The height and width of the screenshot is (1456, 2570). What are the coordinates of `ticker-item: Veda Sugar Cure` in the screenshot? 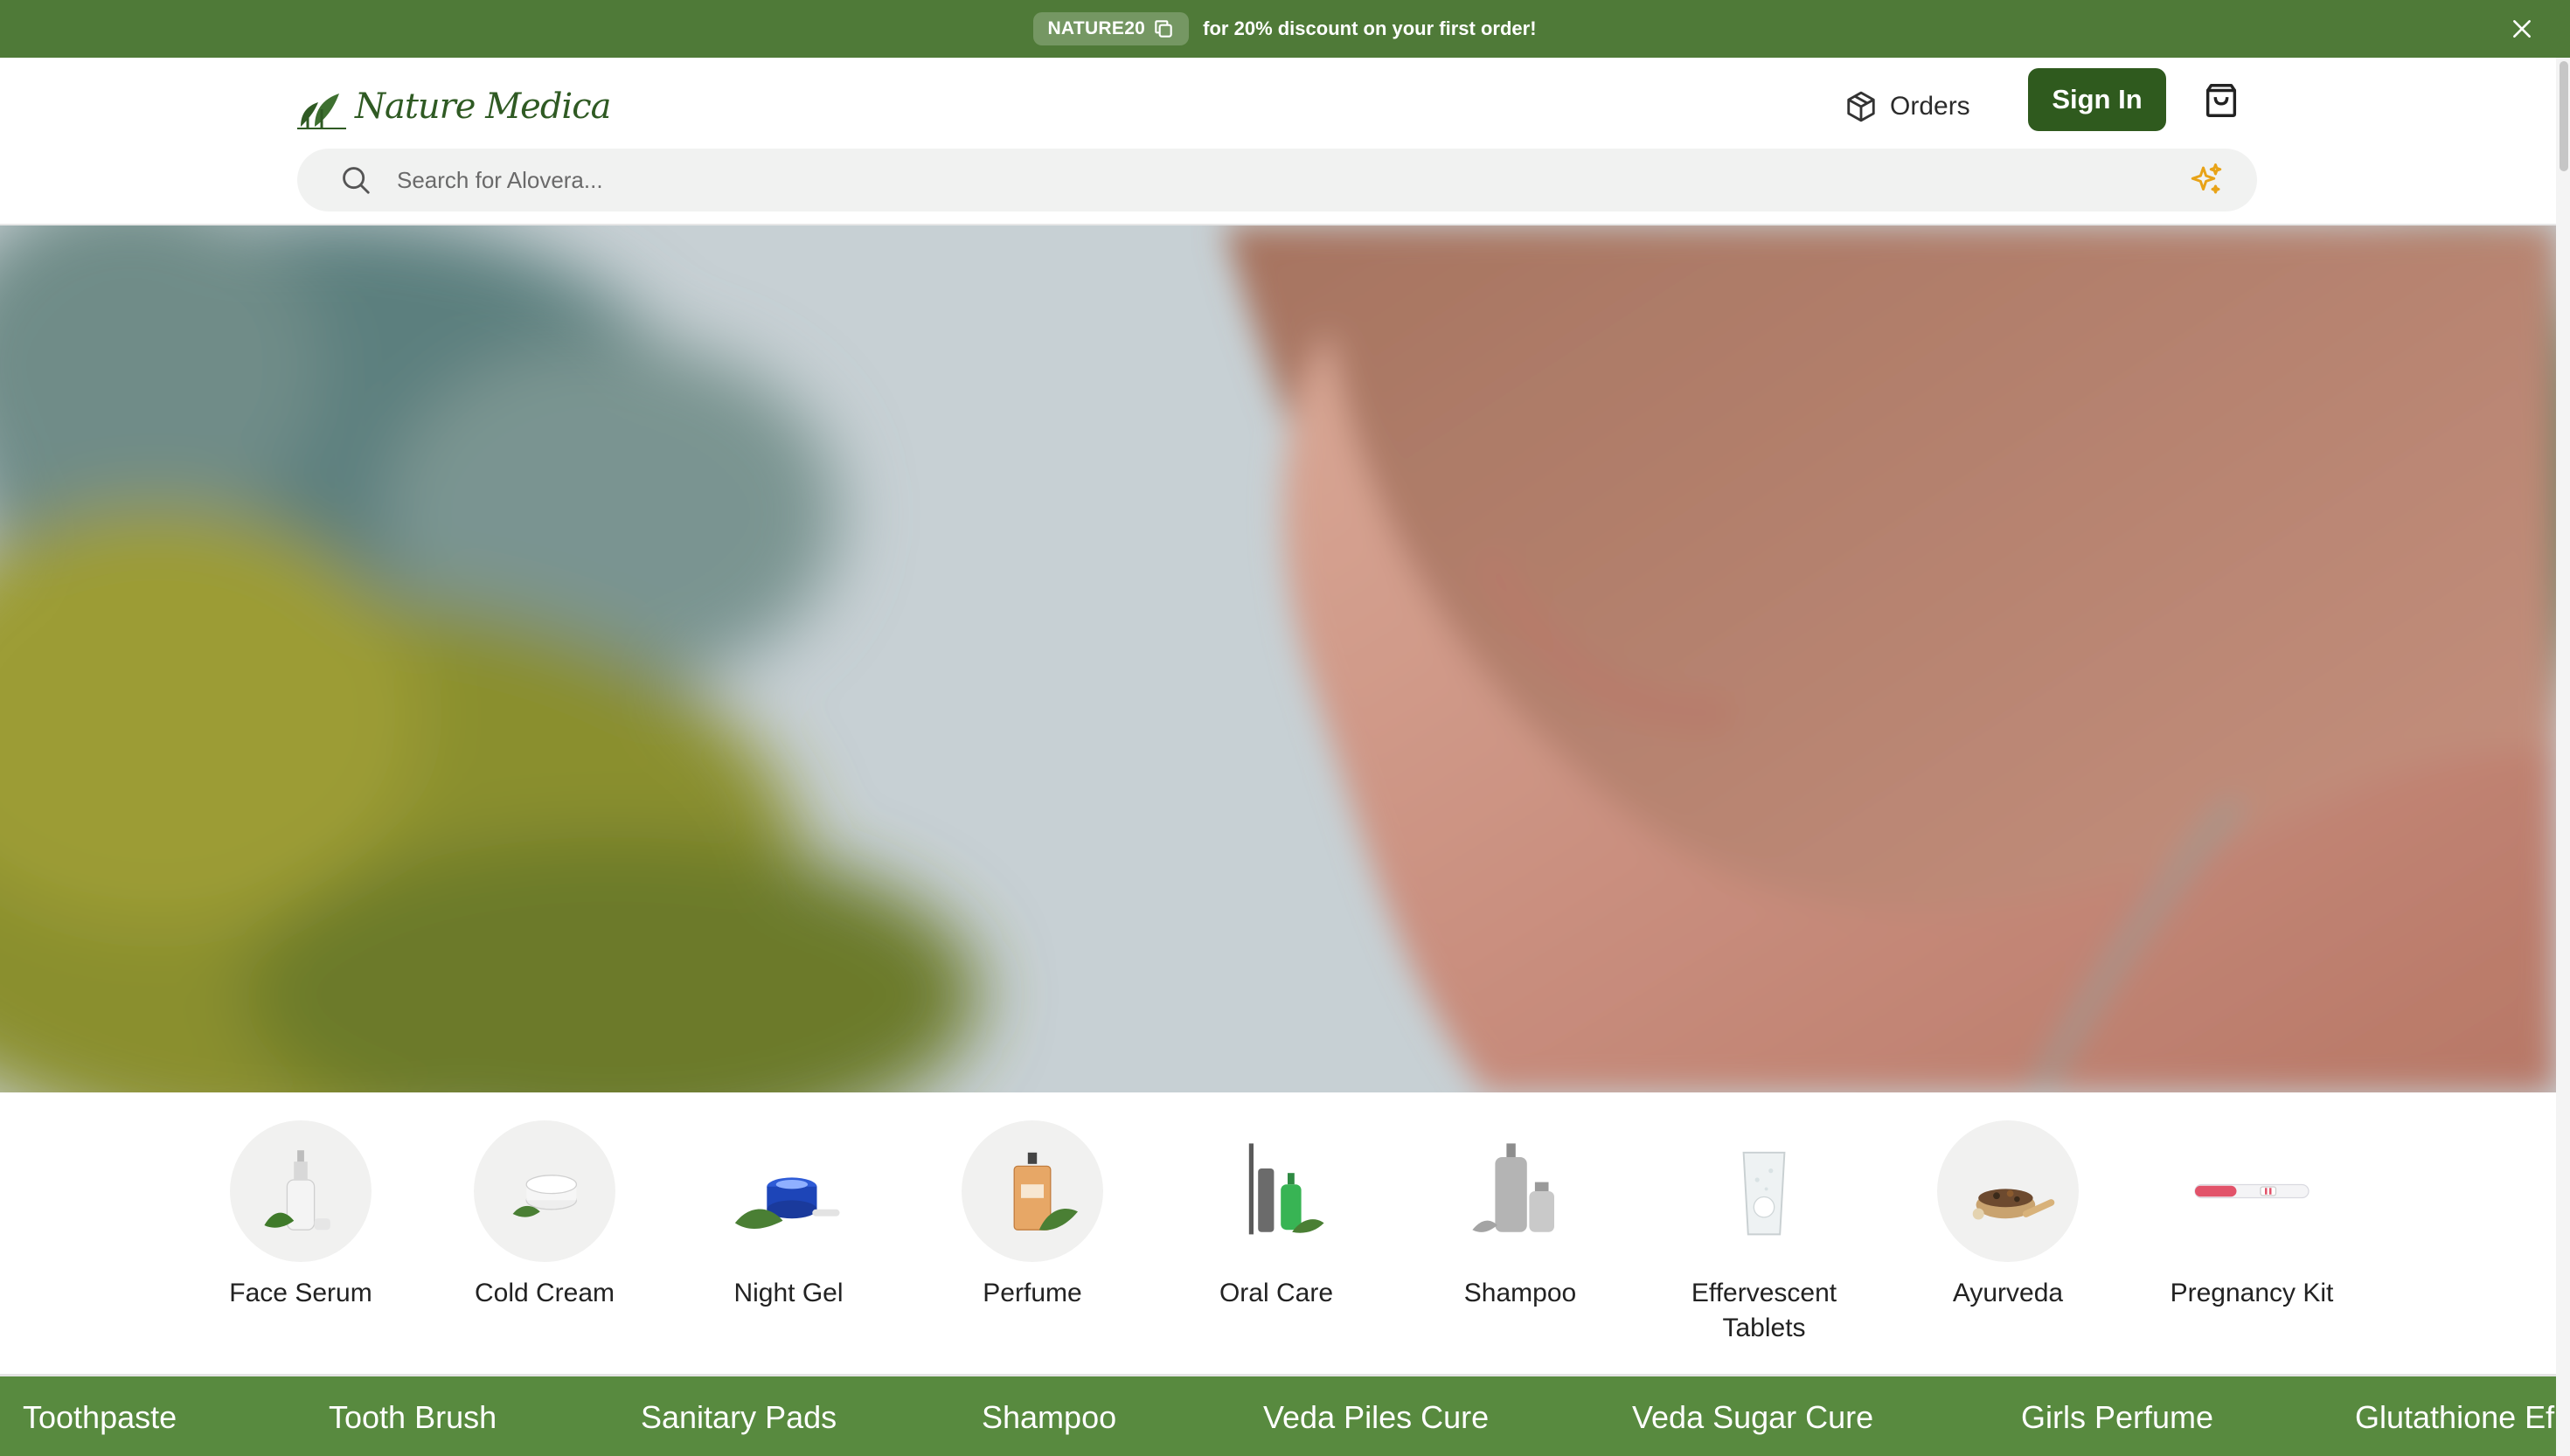 It's located at (1752, 1417).